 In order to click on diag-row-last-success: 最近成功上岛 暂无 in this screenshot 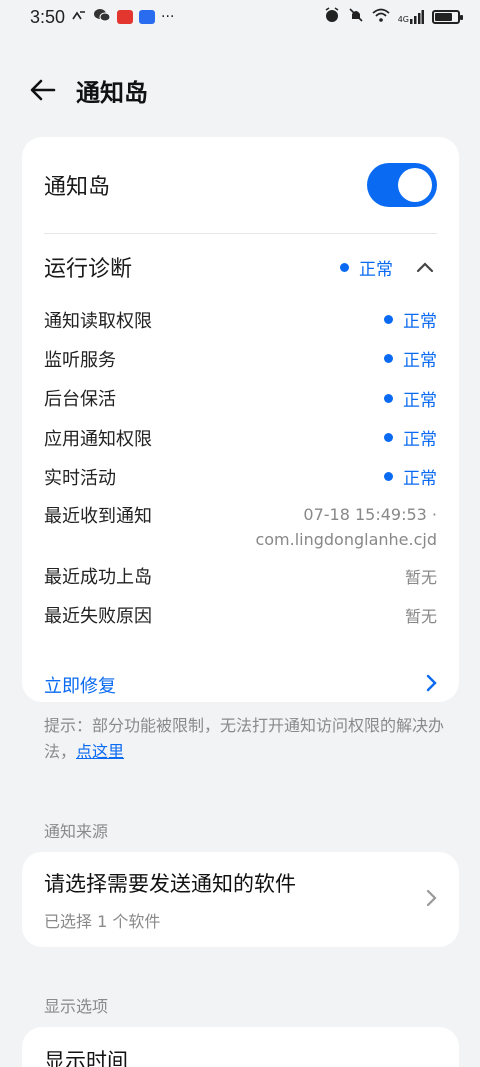, I will do `click(240, 575)`.